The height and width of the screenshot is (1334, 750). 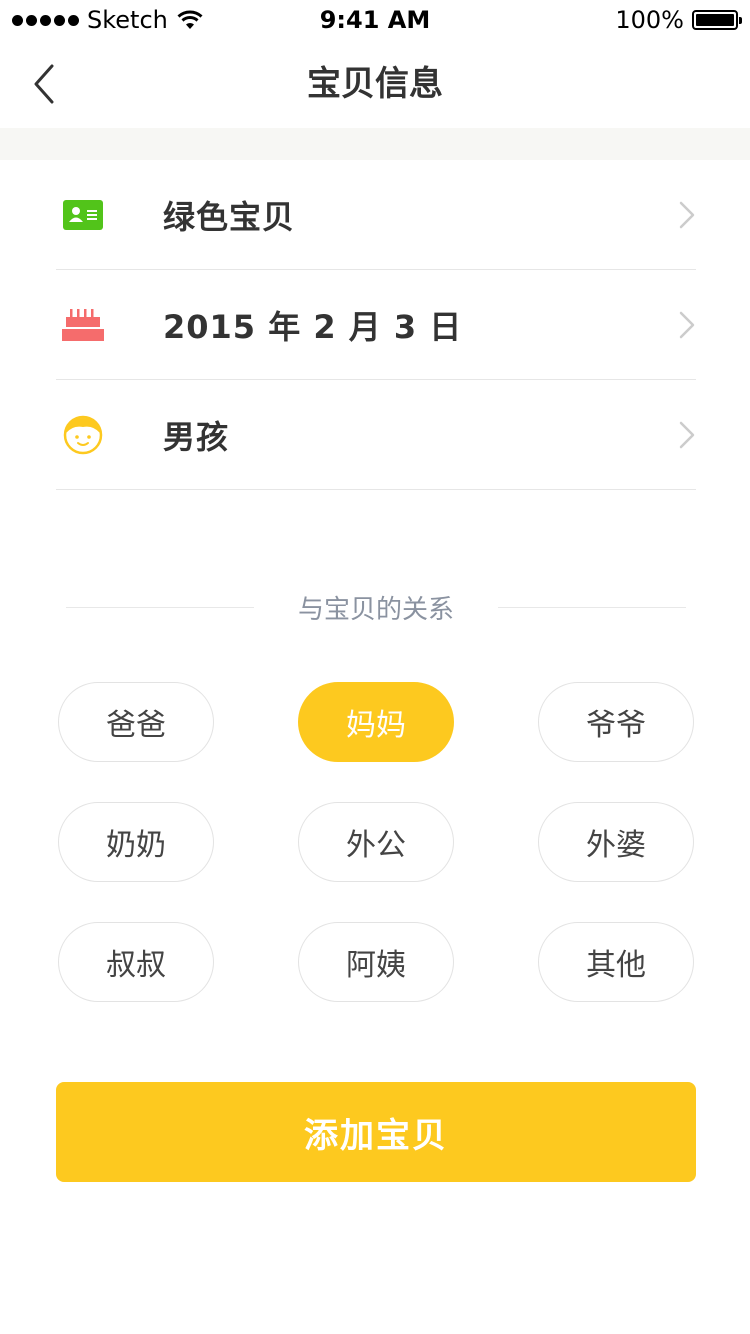 I want to click on relation-chip: 叔叔, so click(x=136, y=962).